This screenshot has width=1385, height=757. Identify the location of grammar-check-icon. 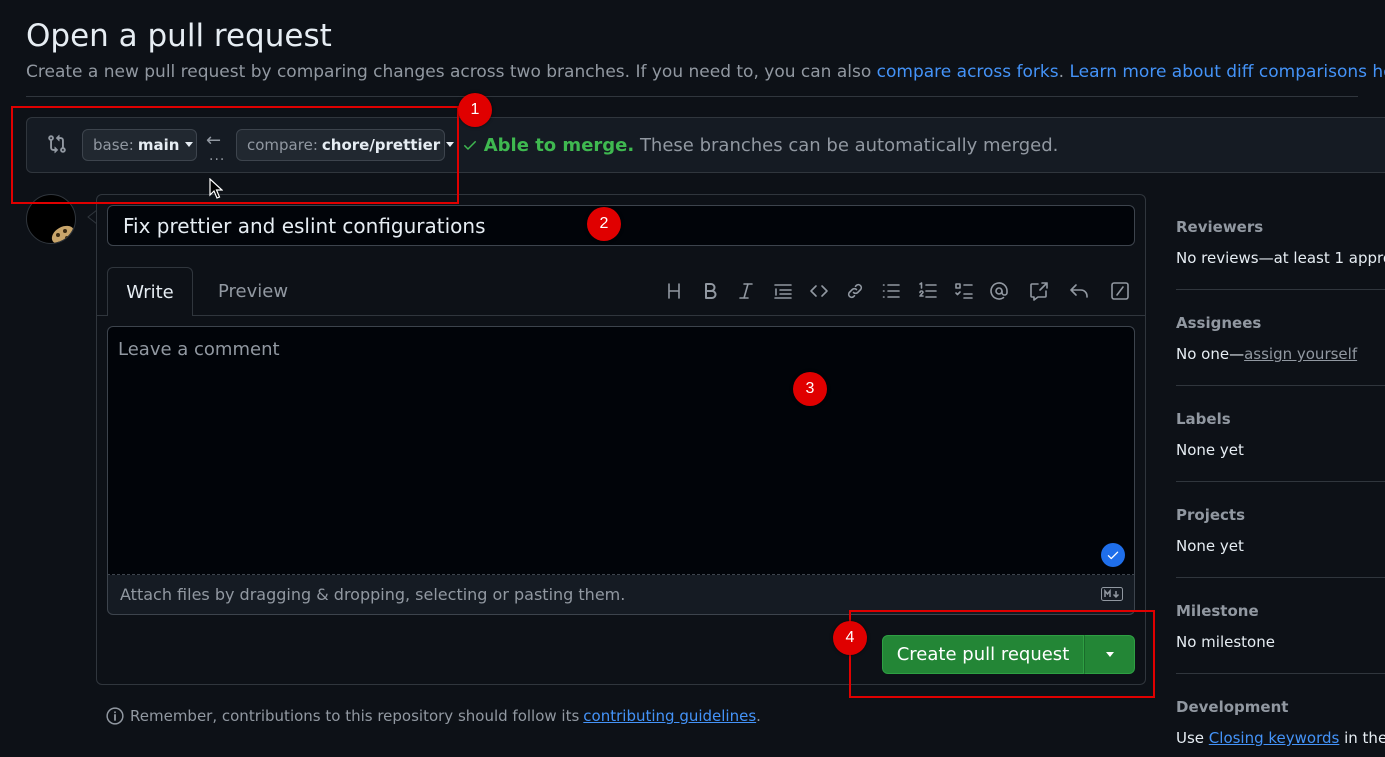
(1113, 555).